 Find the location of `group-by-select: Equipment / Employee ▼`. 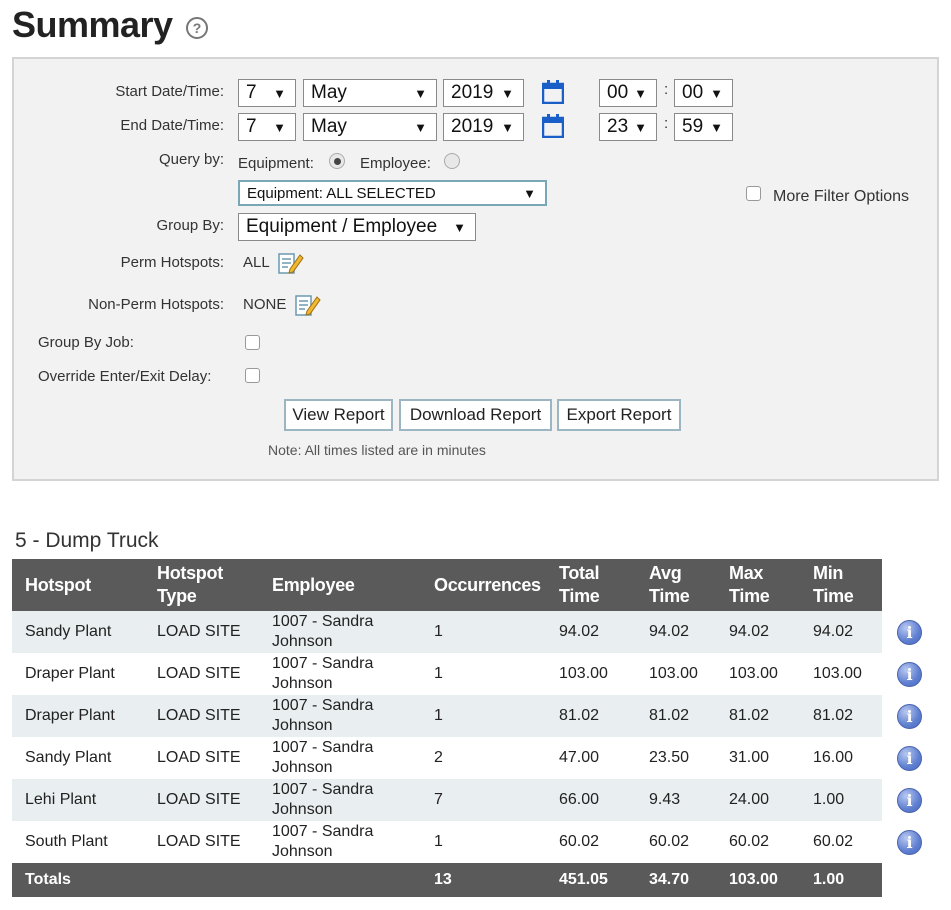

group-by-select: Equipment / Employee ▼ is located at coordinates (357, 227).